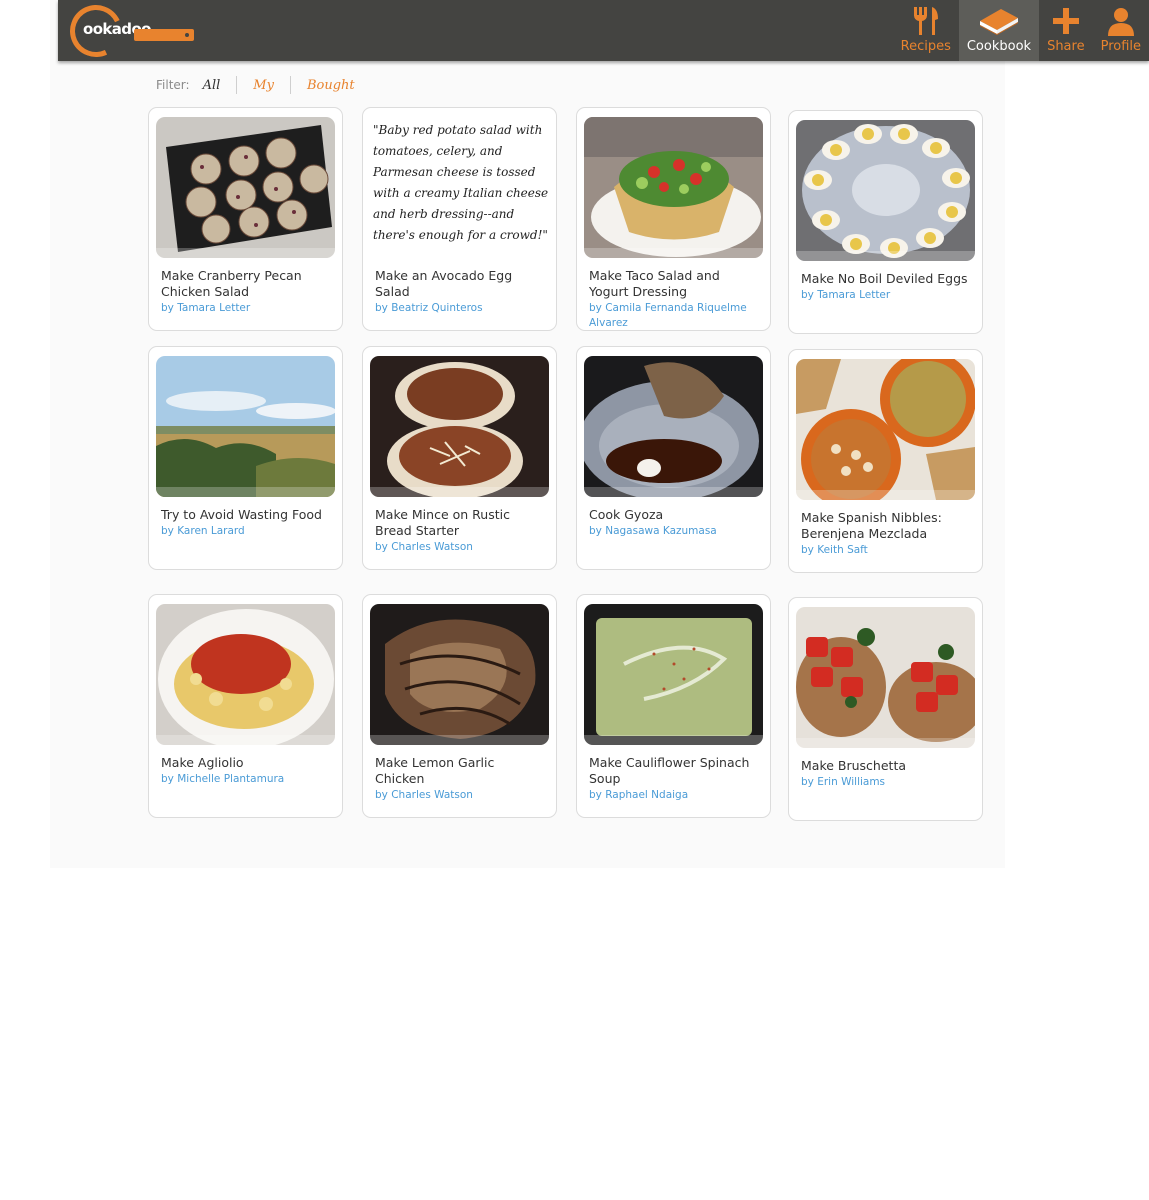 Image resolution: width=1149 pixels, height=1200 pixels. I want to click on recipe-title-text: Make Taco Salad and Yogurt Dressing, so click(654, 283).